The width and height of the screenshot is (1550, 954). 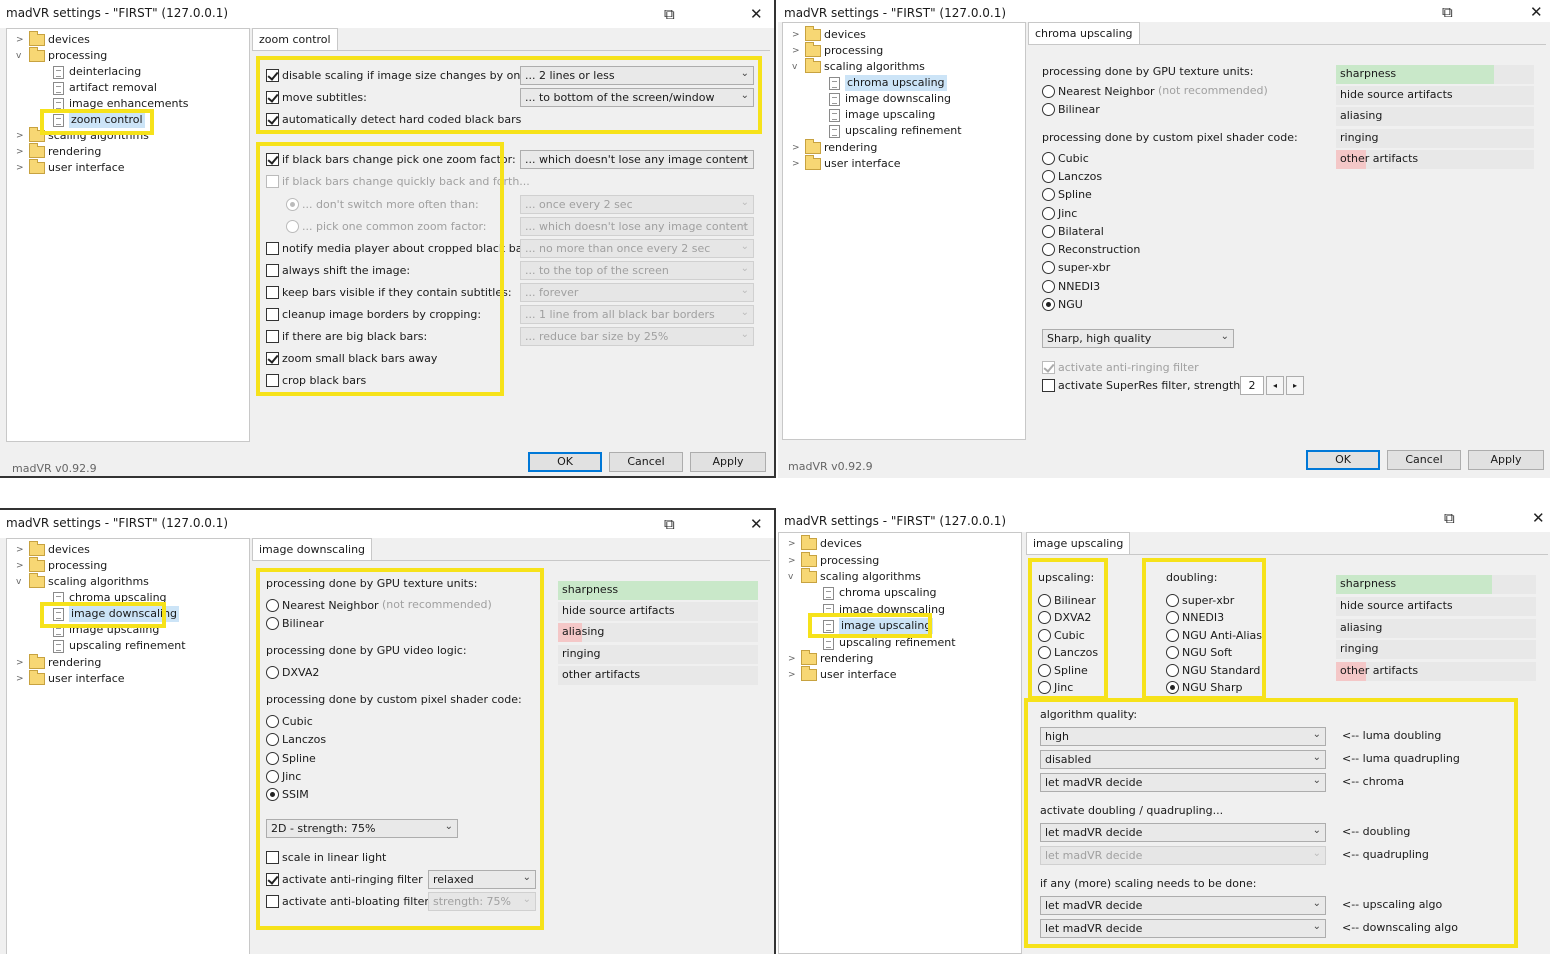 I want to click on luma-quadrupling-dropdown: disabled ⌄, so click(x=1183, y=759).